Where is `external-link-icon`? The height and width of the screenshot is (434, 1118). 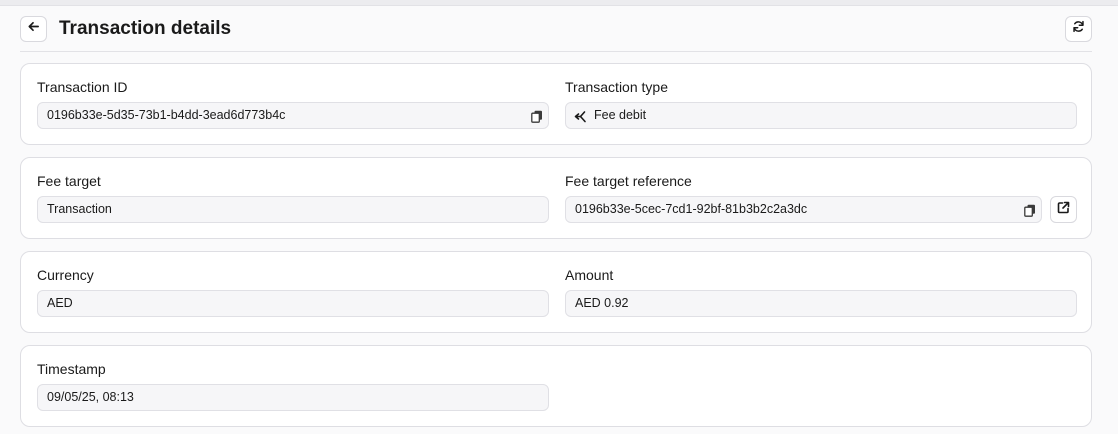
external-link-icon is located at coordinates (1063, 210).